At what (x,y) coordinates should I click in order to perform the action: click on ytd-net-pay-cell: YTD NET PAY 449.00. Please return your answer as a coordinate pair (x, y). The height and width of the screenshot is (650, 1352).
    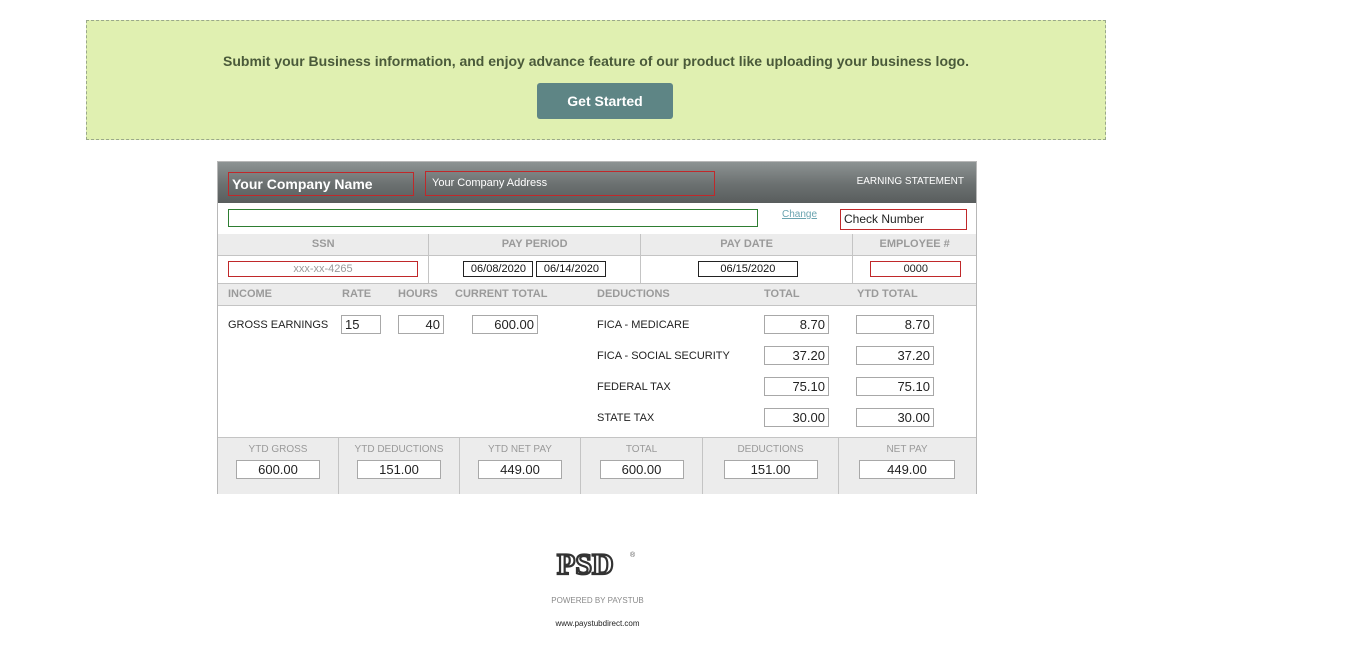
    Looking at the image, I should click on (520, 466).